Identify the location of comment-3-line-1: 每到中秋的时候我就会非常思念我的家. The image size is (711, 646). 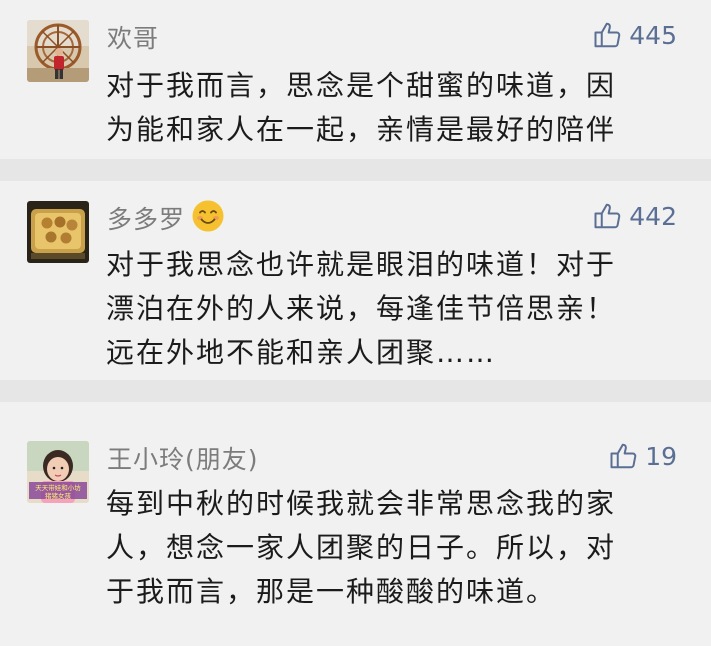
(361, 503).